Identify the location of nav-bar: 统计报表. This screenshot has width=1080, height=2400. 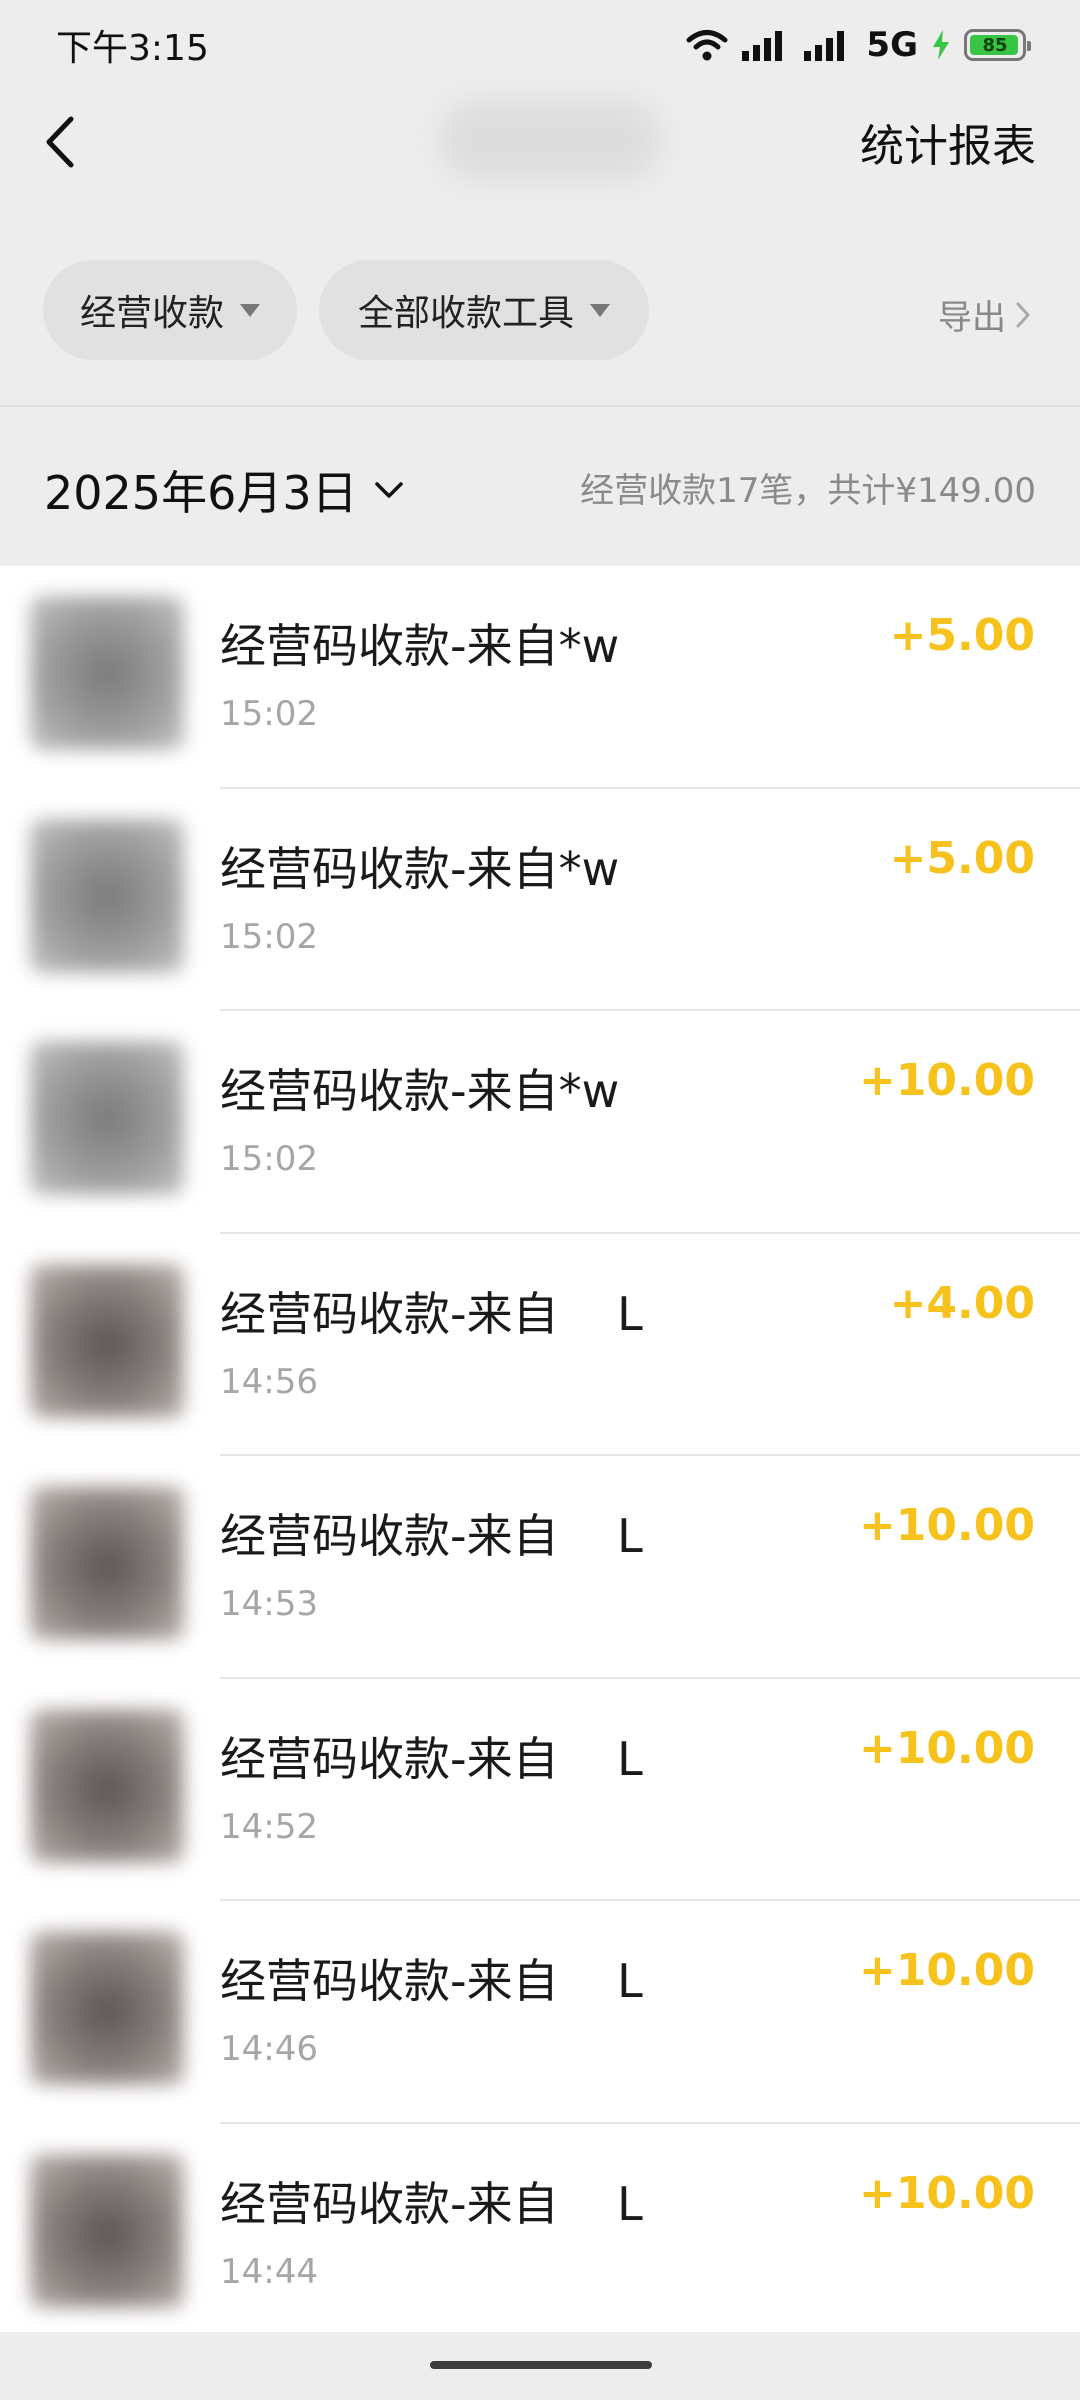
(540, 145).